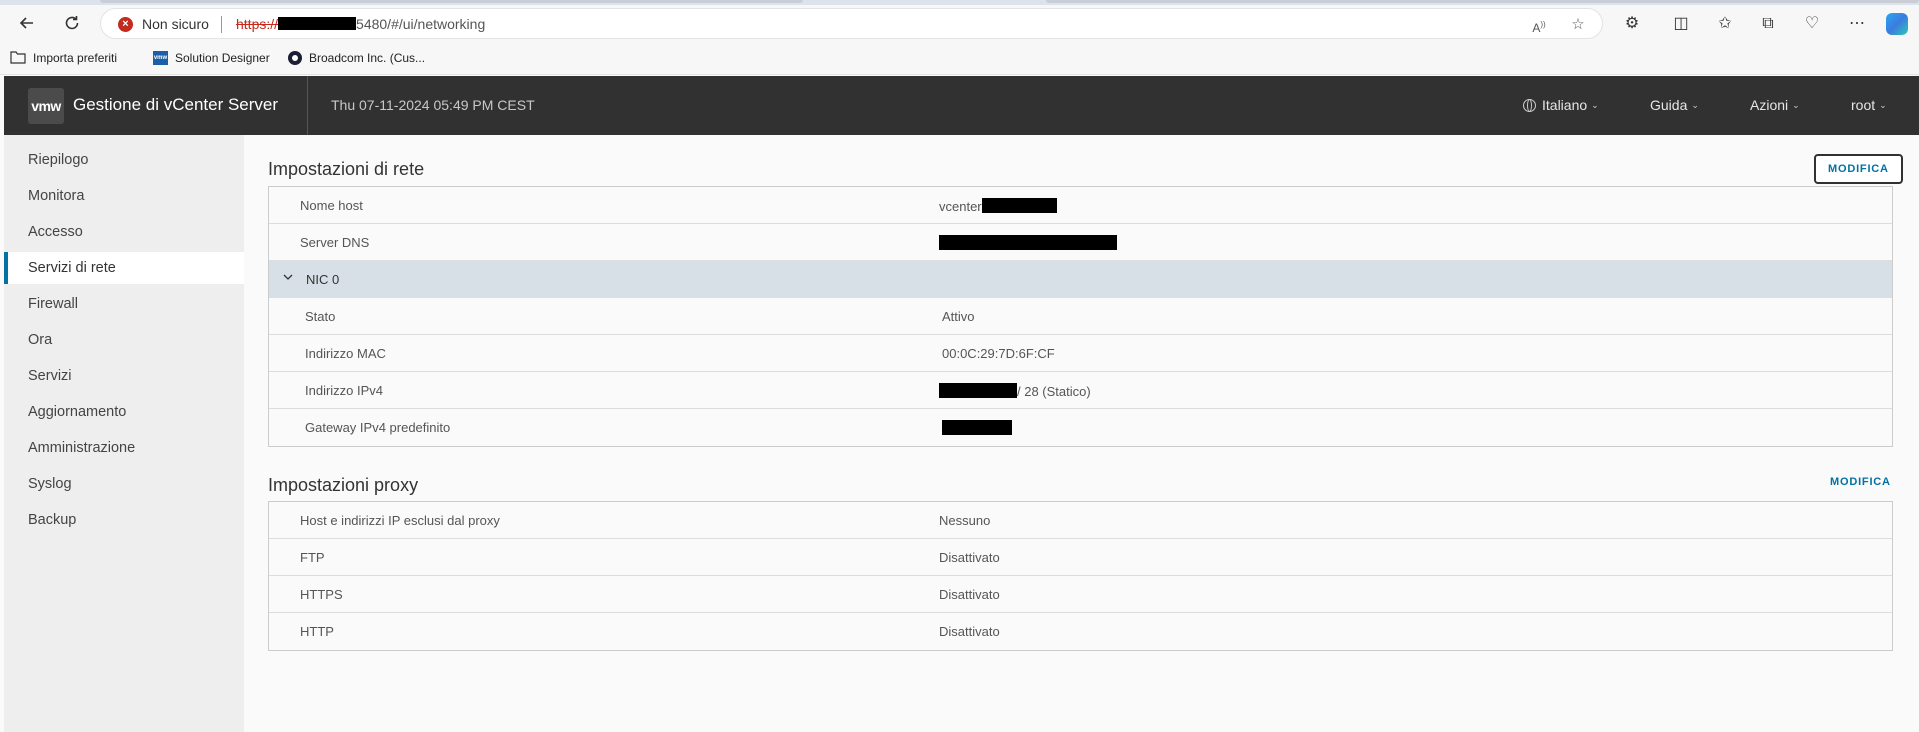  I want to click on bookmark-label: Importa preferiti, so click(75, 58).